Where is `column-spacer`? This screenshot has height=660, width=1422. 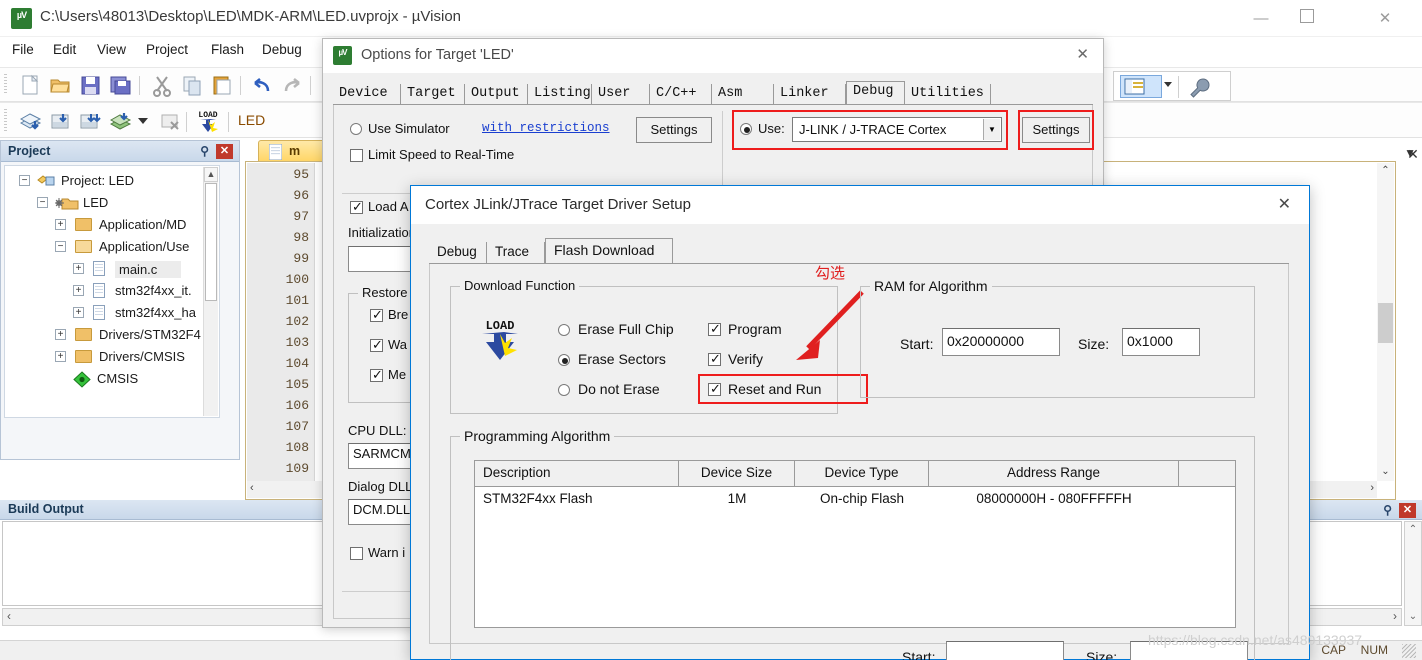 column-spacer is located at coordinates (1208, 473).